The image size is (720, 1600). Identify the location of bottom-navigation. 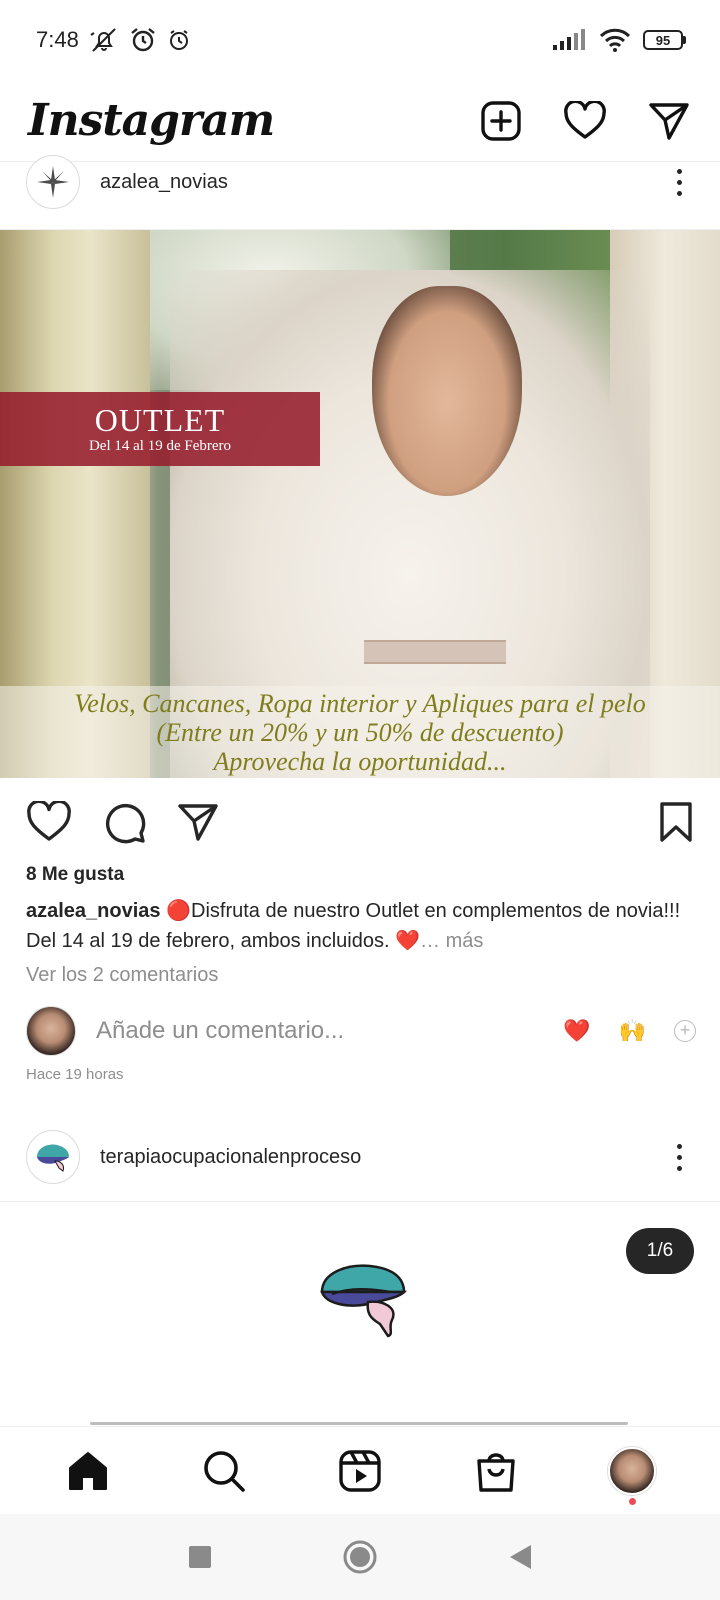
(360, 1470).